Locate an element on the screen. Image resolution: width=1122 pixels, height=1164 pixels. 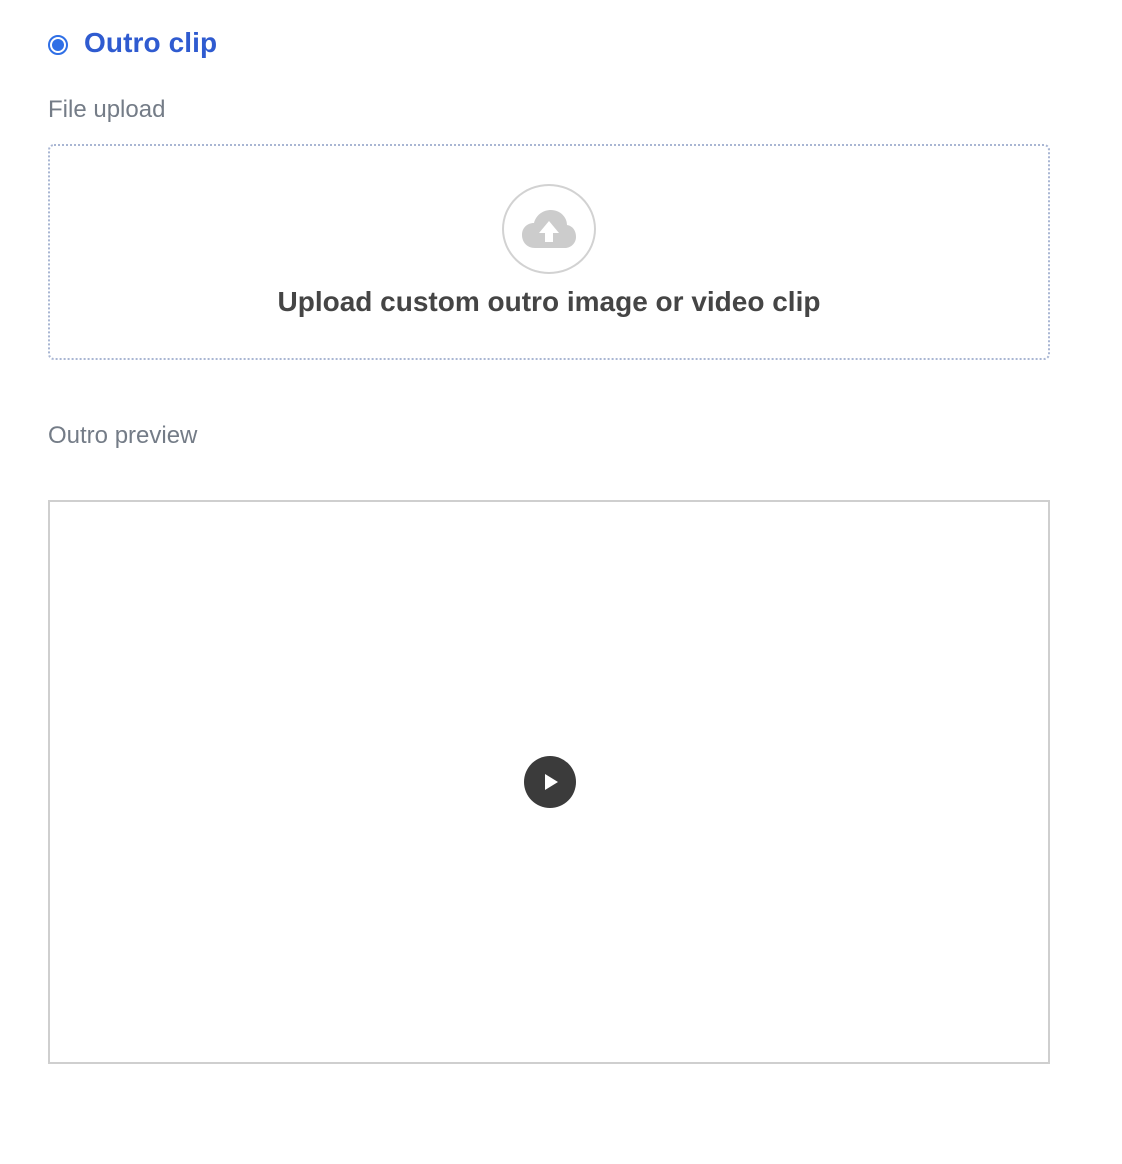
outro-clip-label: Outro clip is located at coordinates (151, 42).